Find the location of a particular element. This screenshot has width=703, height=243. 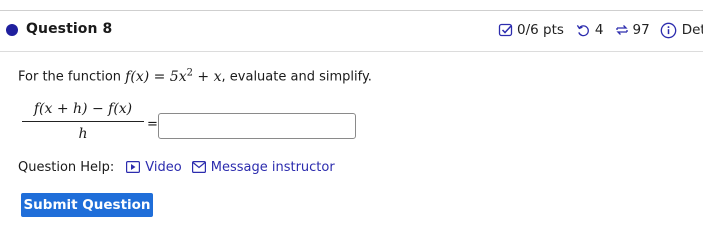

info-icon is located at coordinates (668, 30).